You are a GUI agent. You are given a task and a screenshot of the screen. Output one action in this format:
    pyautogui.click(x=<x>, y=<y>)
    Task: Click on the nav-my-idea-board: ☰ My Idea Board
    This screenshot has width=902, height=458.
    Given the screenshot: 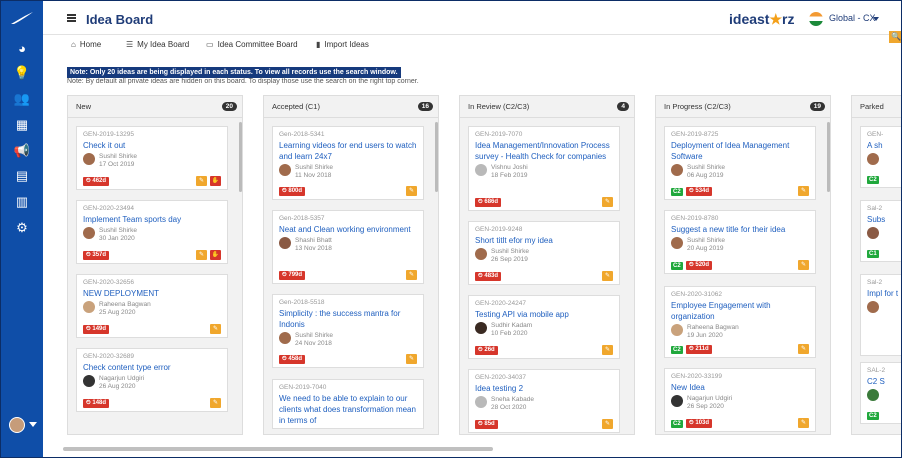 What is the action you would take?
    pyautogui.click(x=157, y=44)
    